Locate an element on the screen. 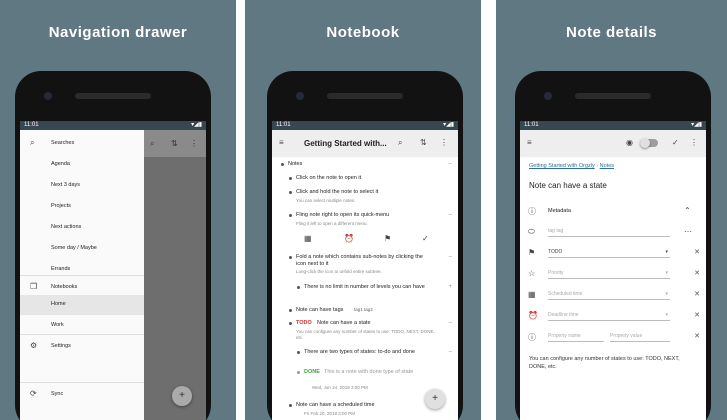 Image resolution: width=727 pixels, height=420 pixels. scheduled-placeholder: Scheduled time is located at coordinates (565, 294).